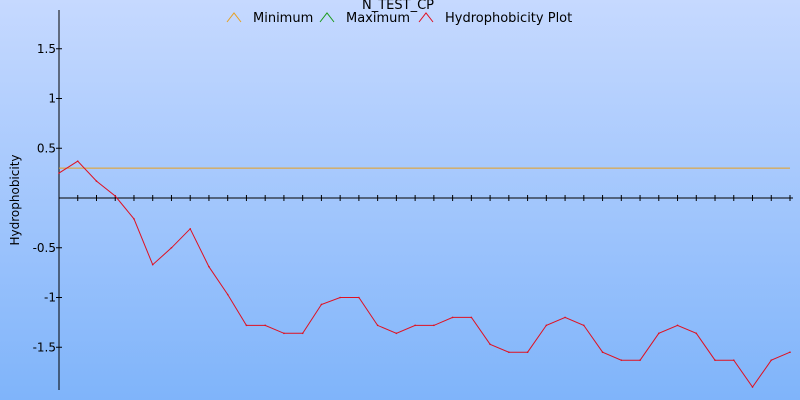 Image resolution: width=800 pixels, height=400 pixels. I want to click on y-axis-title: Hydrophobicity, so click(15, 199).